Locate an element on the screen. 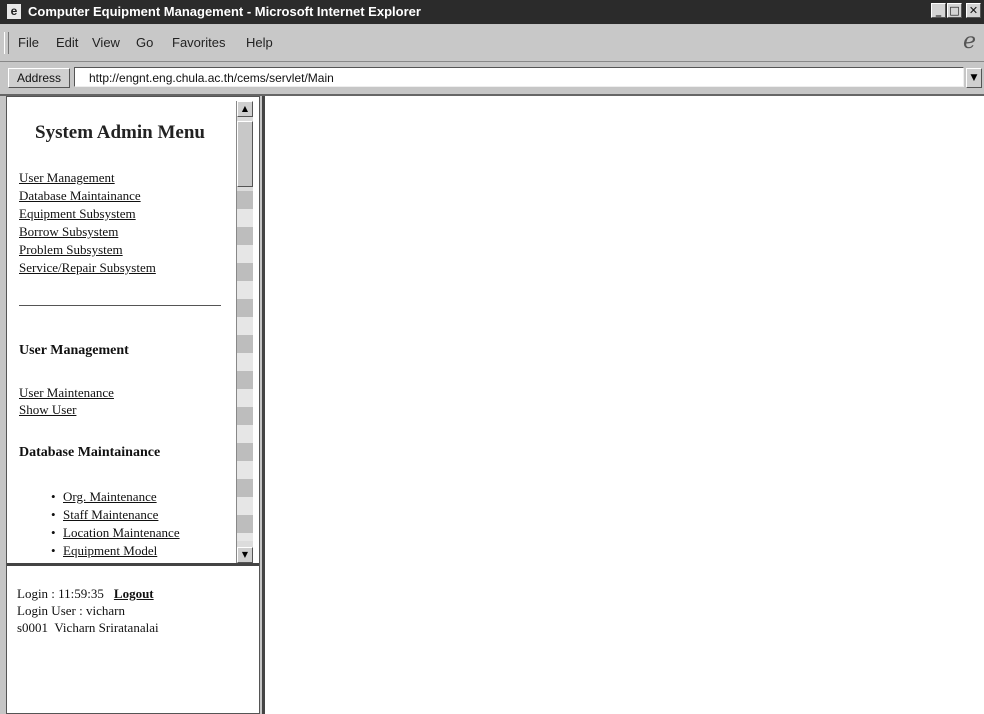 The width and height of the screenshot is (984, 714). link-equipment-subsystem: Equipment Subsystem is located at coordinates (77, 214).